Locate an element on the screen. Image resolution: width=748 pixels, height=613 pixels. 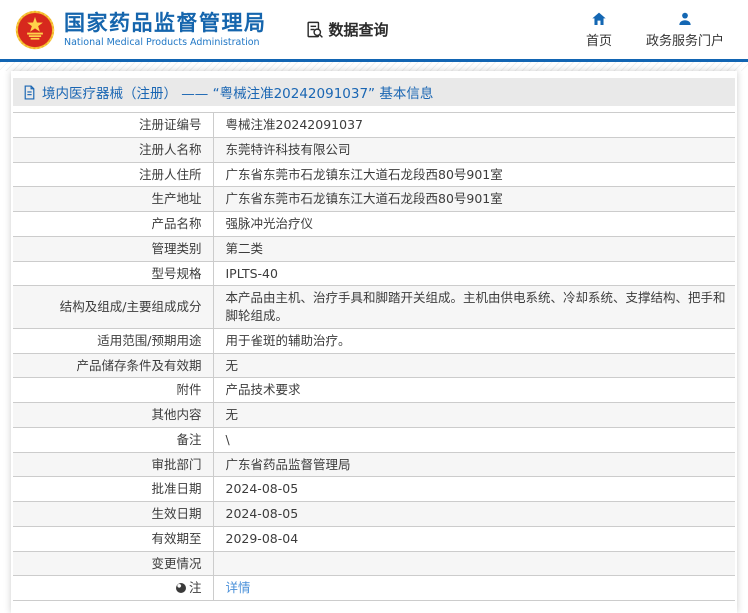
table-row: 生效日期 2024-08-05 is located at coordinates (374, 514).